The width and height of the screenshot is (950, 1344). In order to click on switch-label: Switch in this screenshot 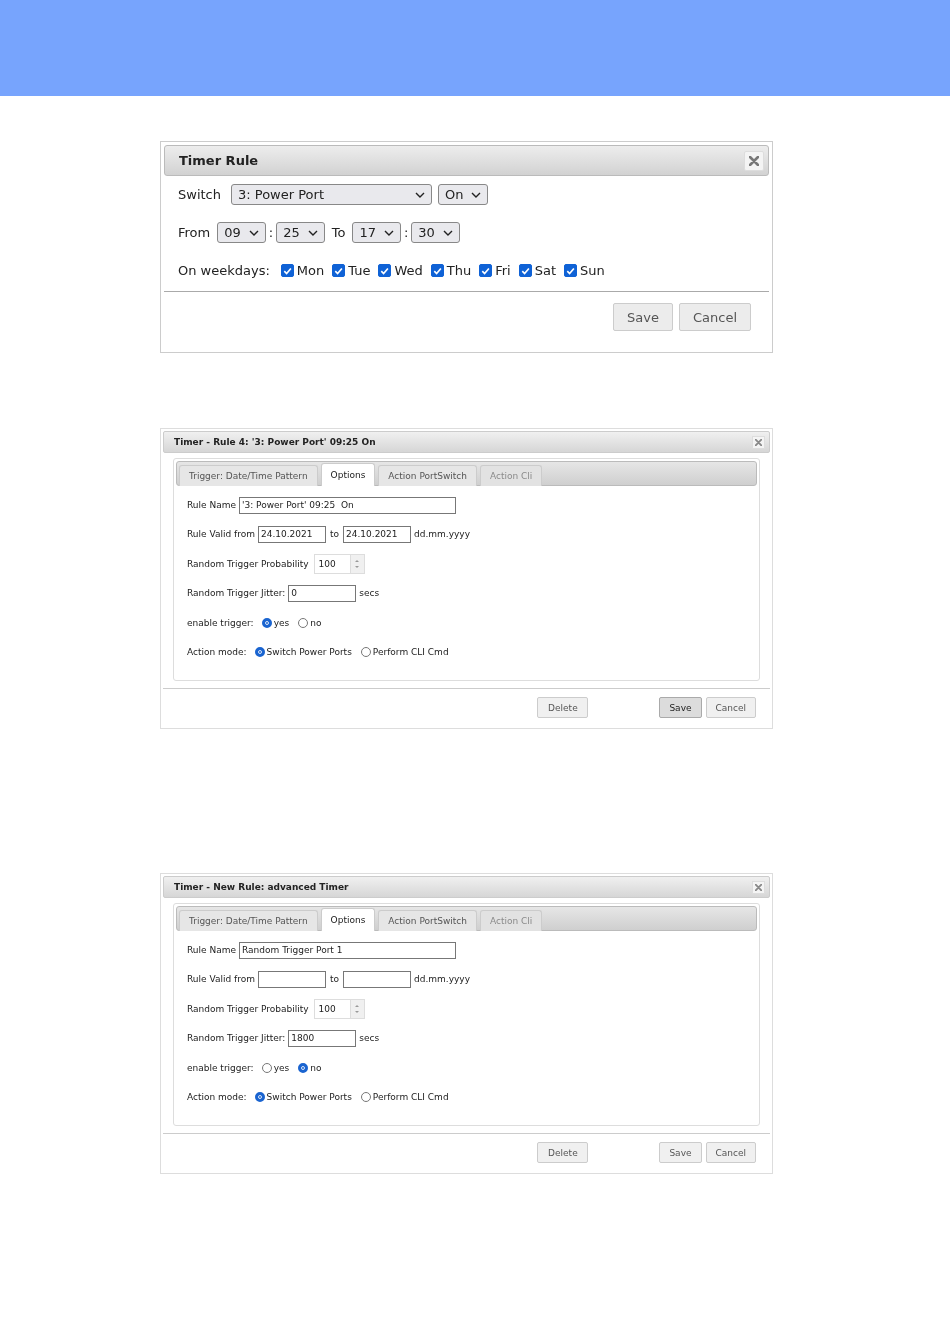, I will do `click(199, 194)`.